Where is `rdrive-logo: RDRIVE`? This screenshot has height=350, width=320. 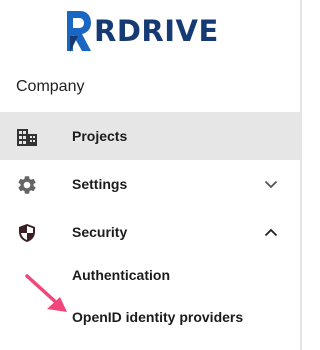
rdrive-logo: RDRIVE is located at coordinates (141, 31).